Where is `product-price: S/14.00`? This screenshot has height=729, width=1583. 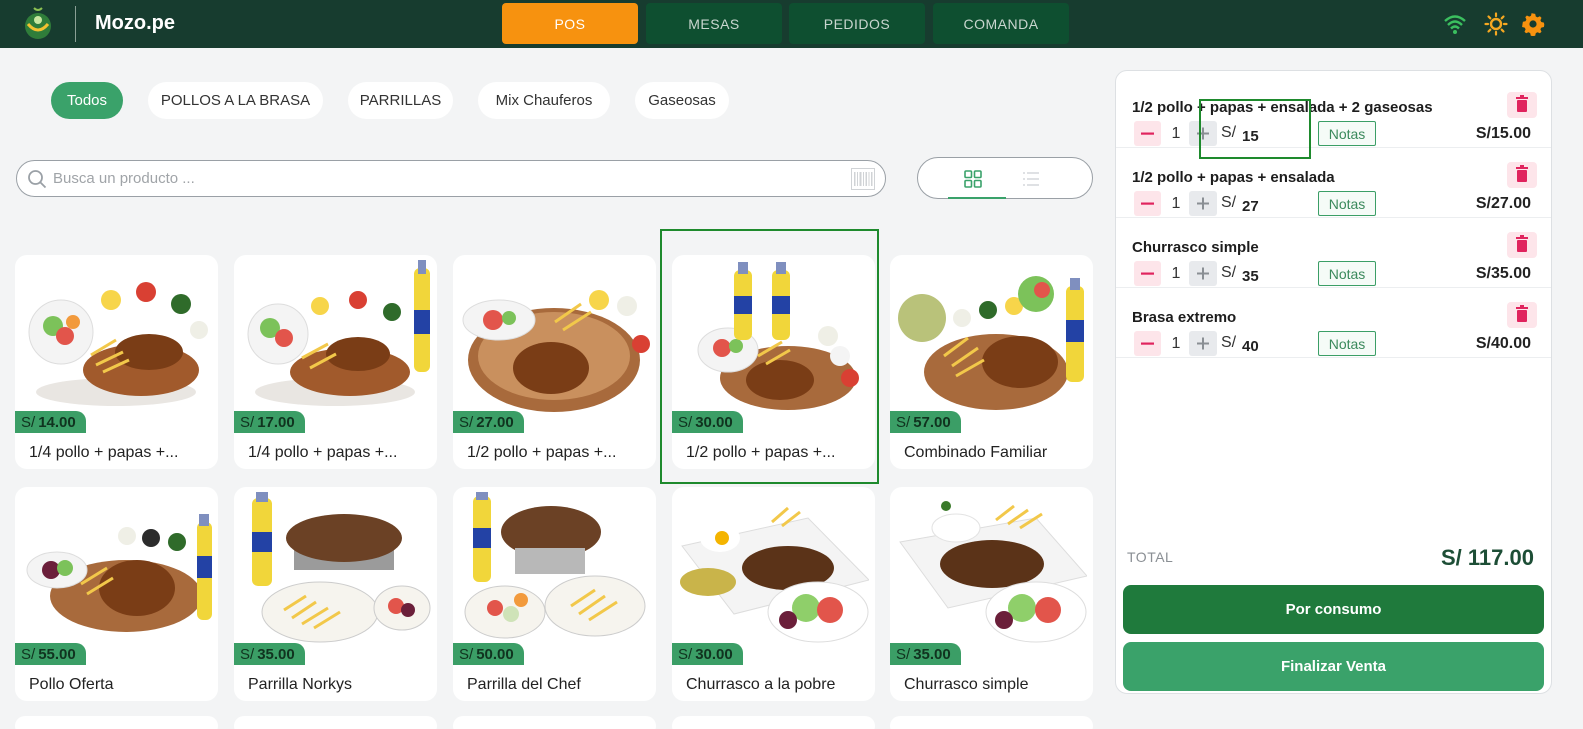 product-price: S/14.00 is located at coordinates (50, 422).